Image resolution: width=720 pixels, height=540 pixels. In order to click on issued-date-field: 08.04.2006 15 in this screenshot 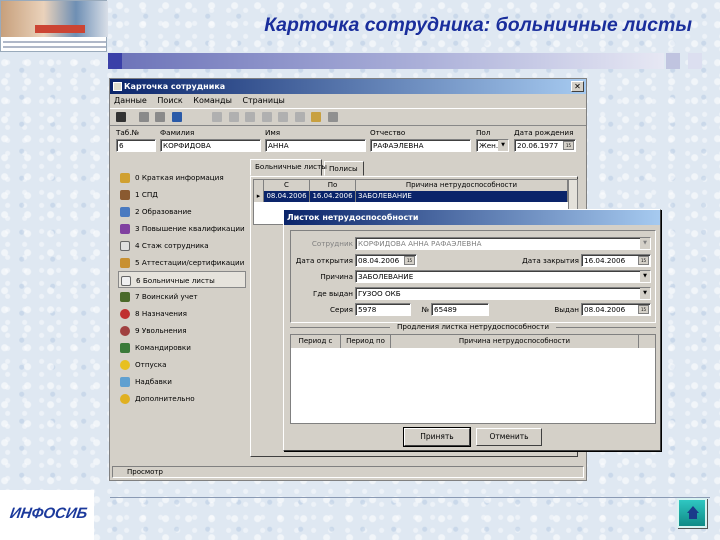, I will do `click(616, 309)`.